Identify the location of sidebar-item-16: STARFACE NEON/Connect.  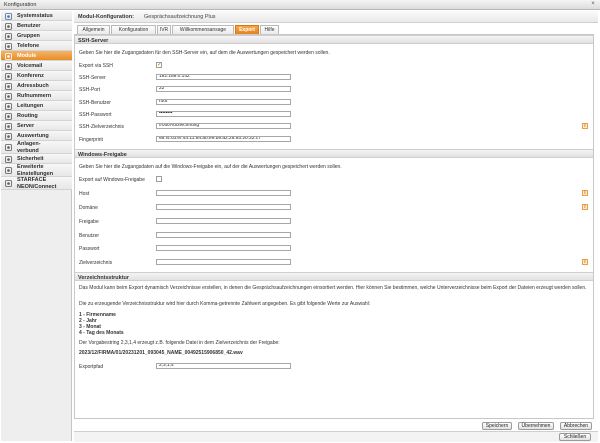
(36, 183).